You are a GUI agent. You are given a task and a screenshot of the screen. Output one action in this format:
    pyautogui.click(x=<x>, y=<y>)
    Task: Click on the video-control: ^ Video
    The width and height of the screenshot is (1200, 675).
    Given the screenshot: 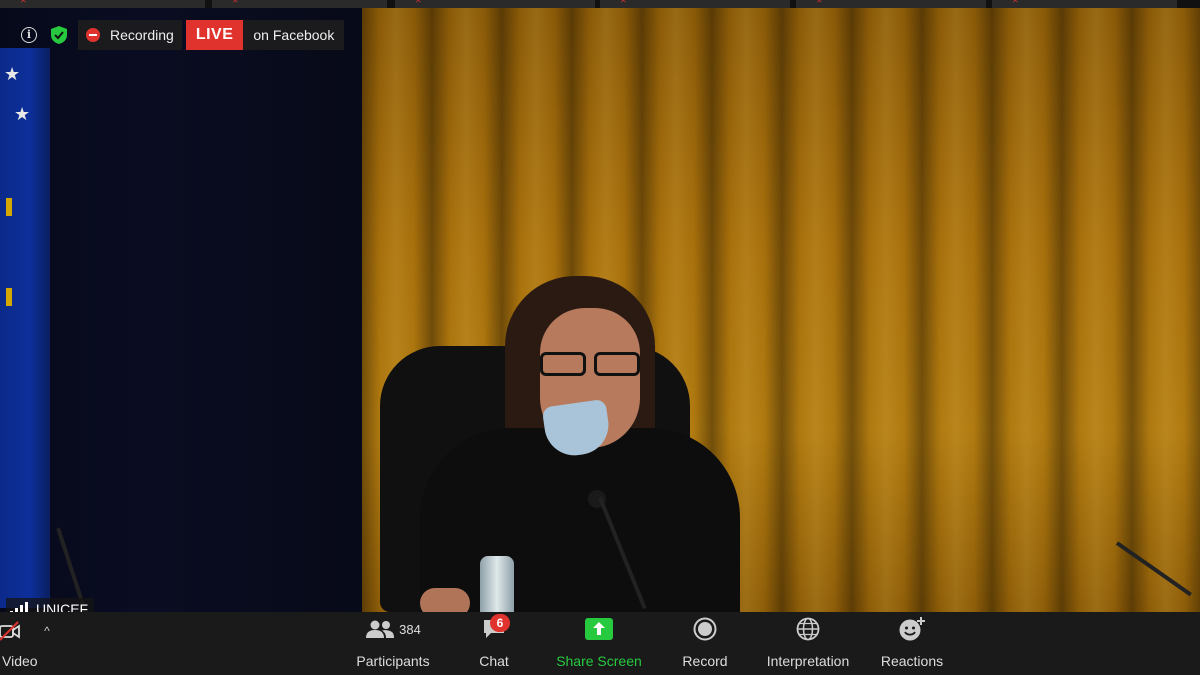 What is the action you would take?
    pyautogui.click(x=35, y=643)
    